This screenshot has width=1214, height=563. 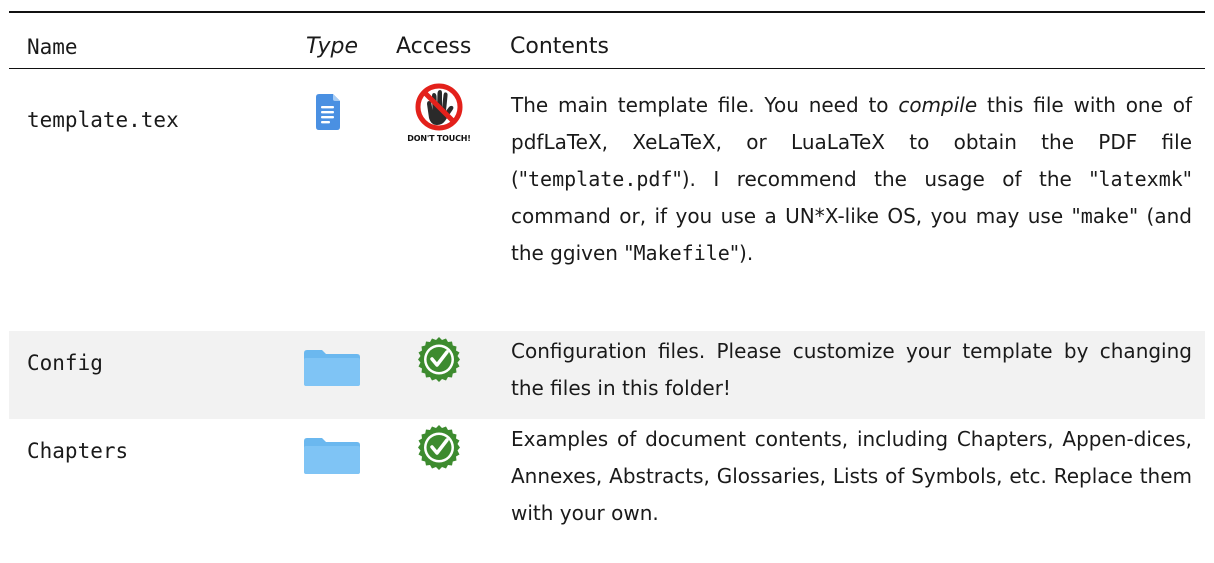 What do you see at coordinates (434, 46) in the screenshot?
I see `column-header-access: Access` at bounding box center [434, 46].